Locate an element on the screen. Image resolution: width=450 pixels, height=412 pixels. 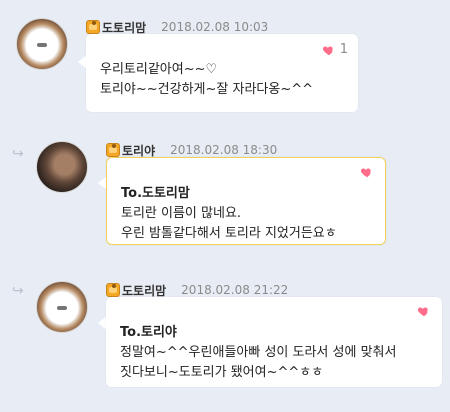
like-button: 1 is located at coordinates (334, 50).